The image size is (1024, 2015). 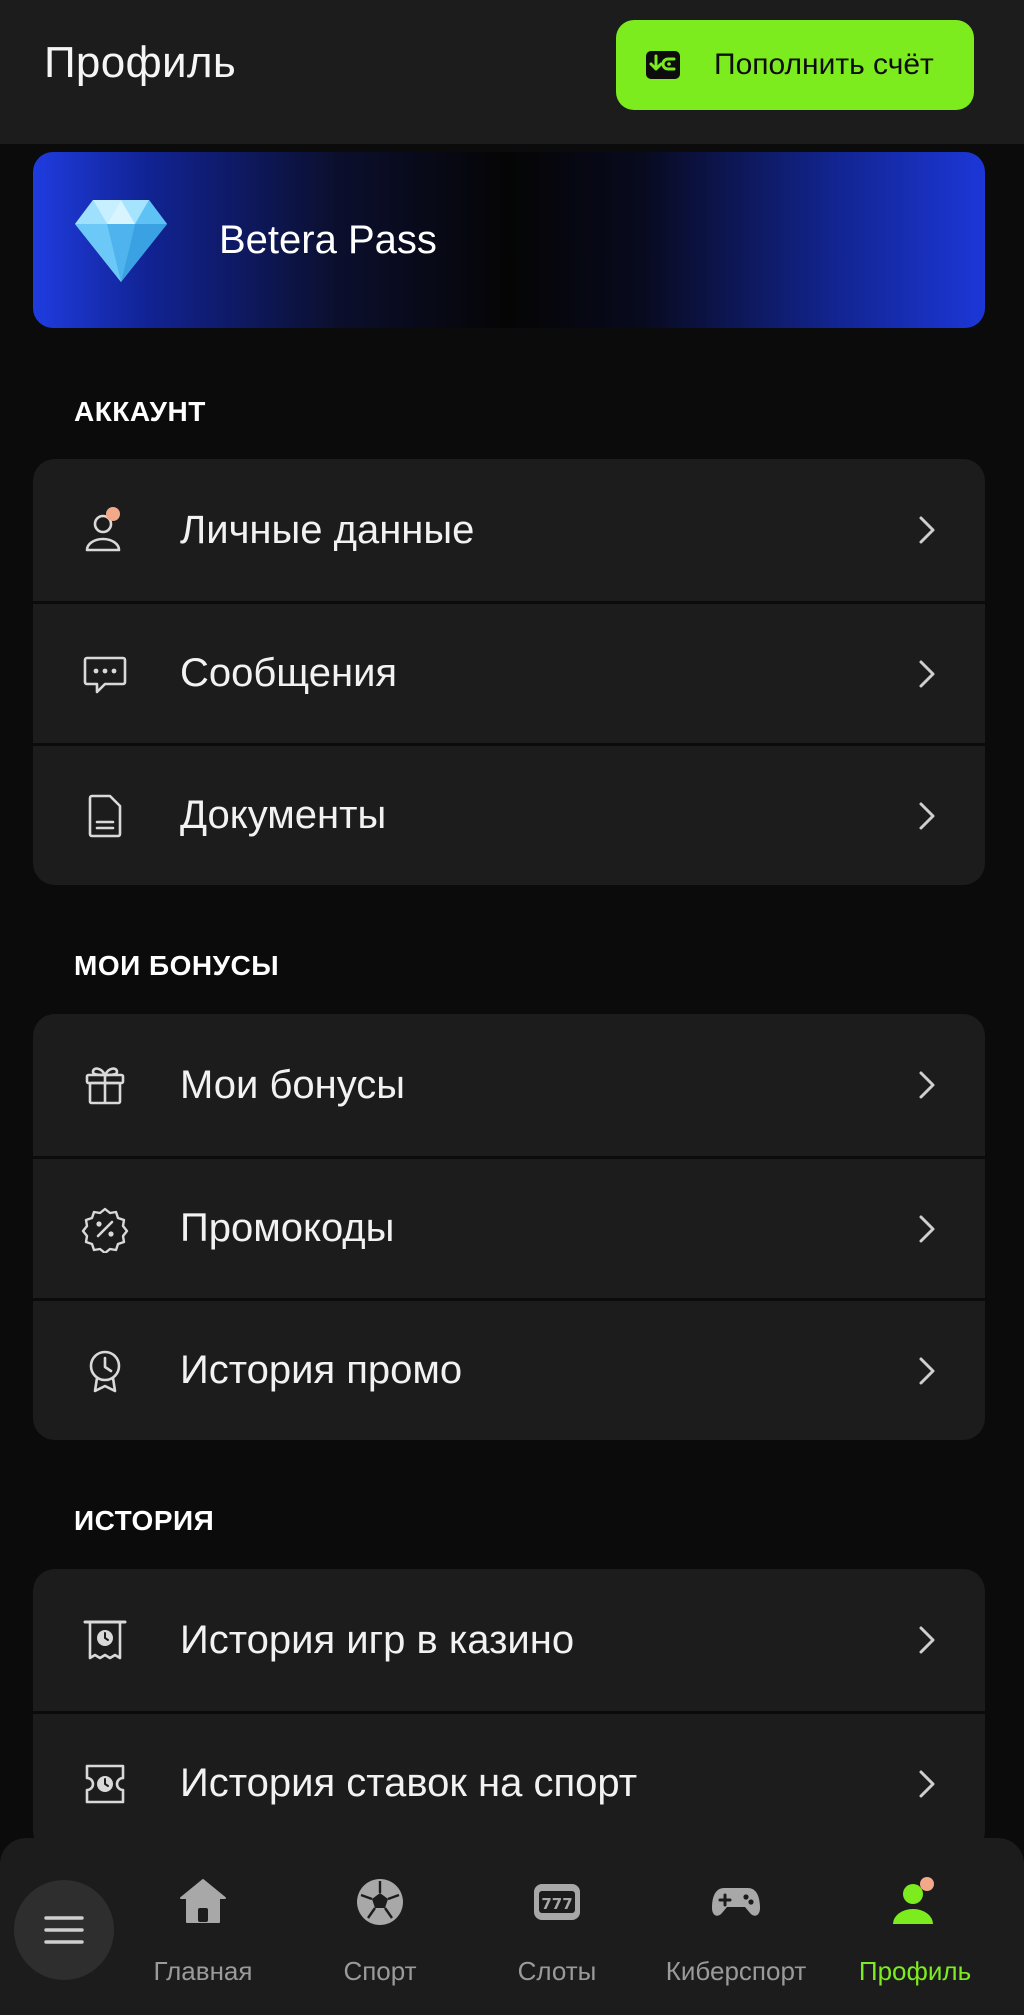 I want to click on menu-item-casino-history: История игр в казино, so click(x=509, y=1640).